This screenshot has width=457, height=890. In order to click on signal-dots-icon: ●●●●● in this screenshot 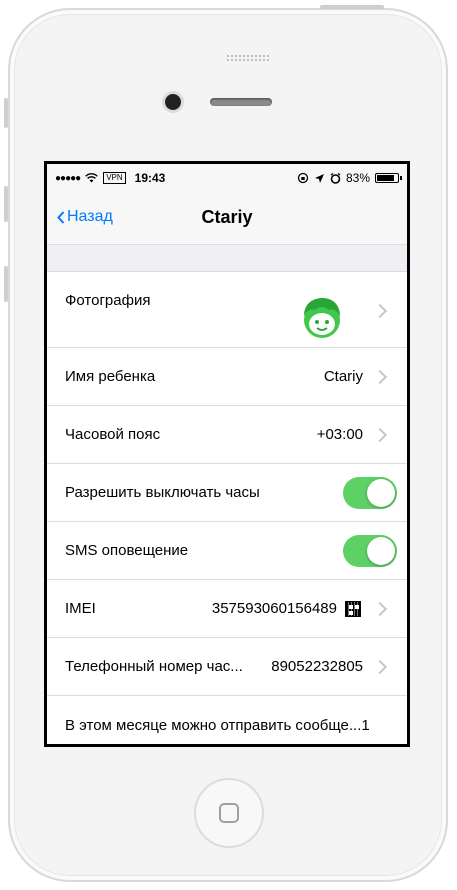, I will do `click(68, 178)`.